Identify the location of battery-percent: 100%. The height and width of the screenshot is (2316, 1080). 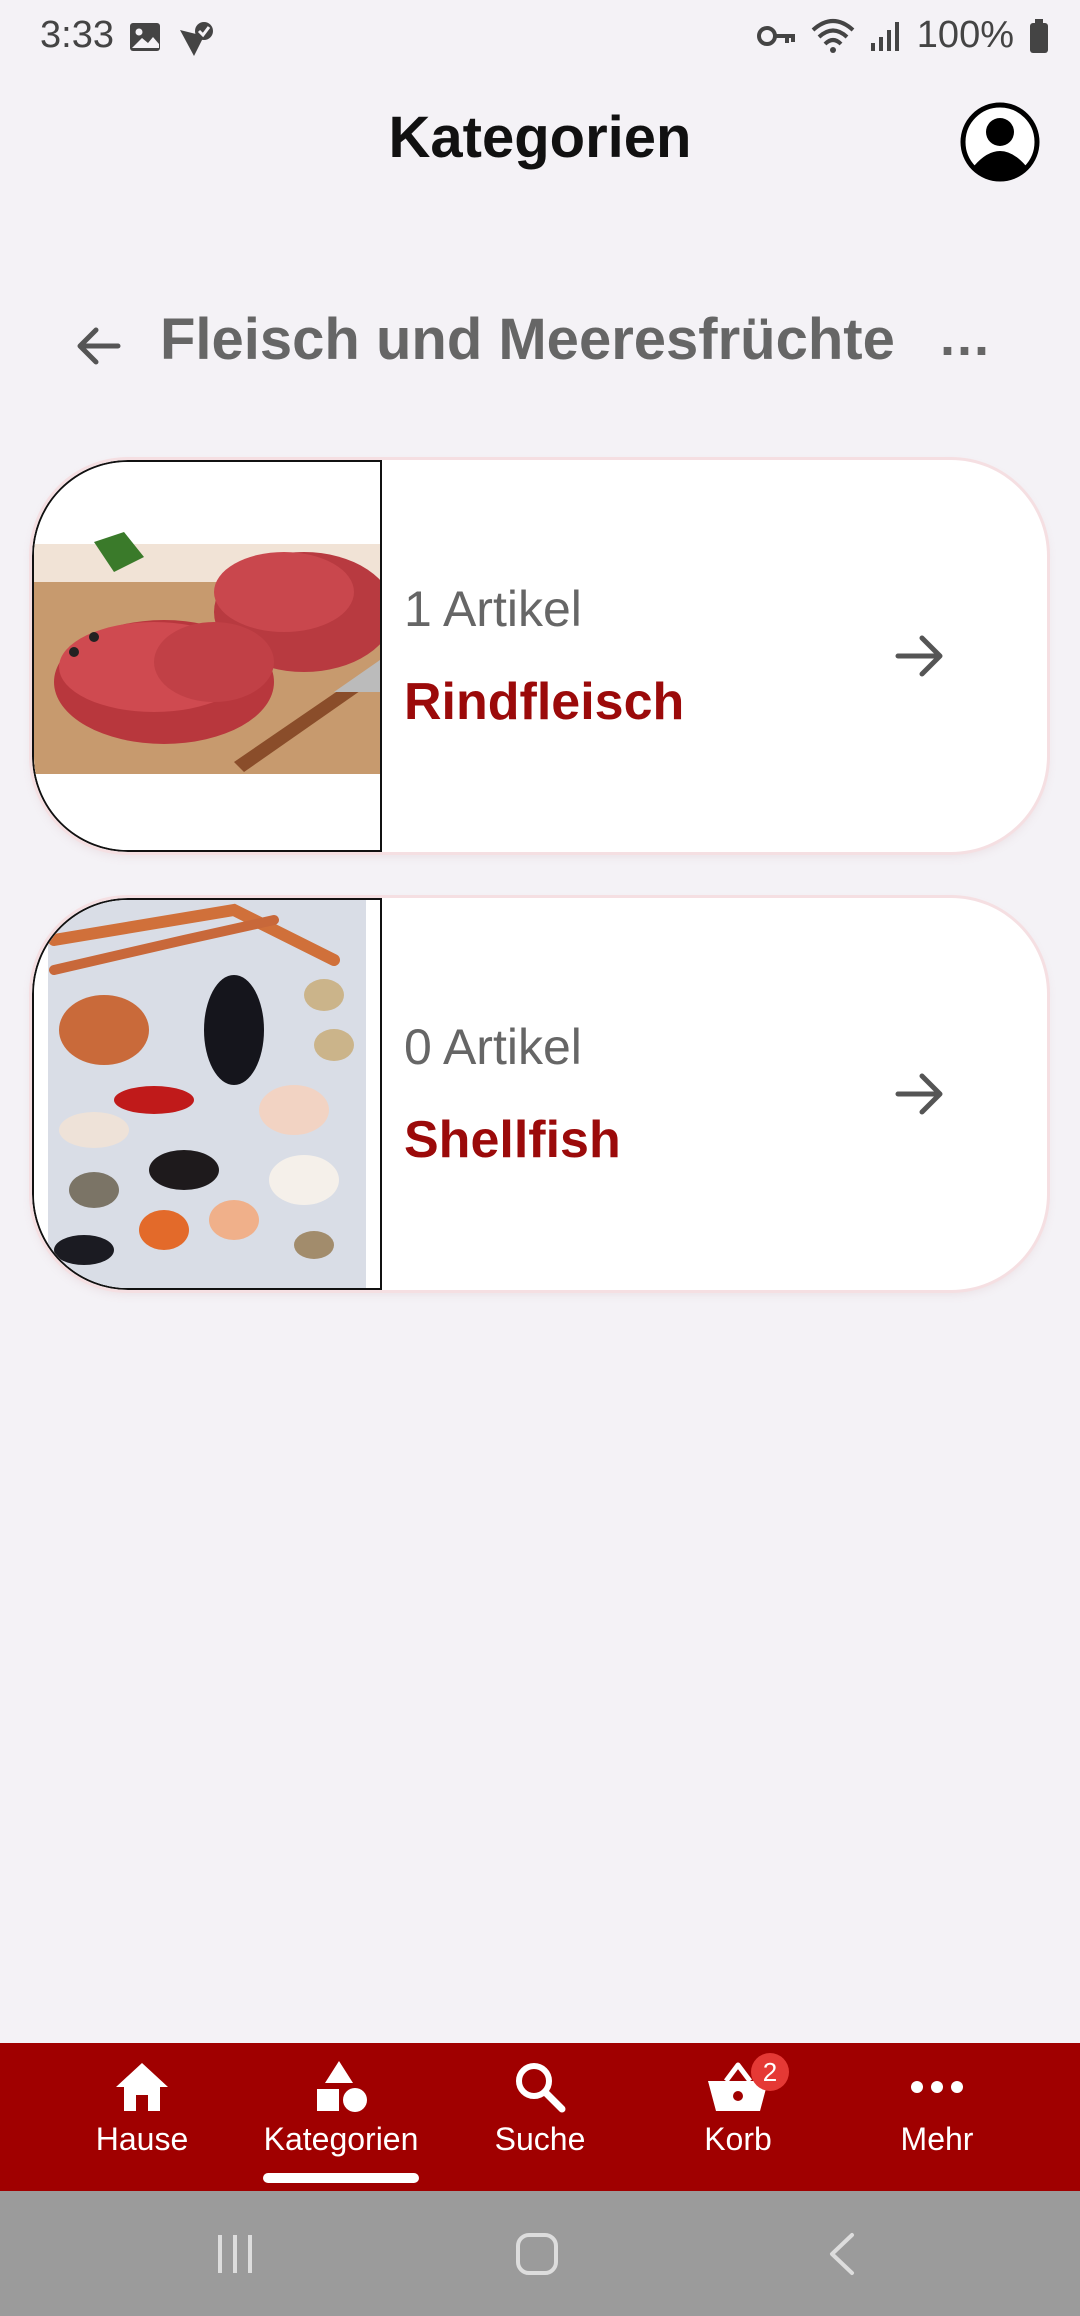
(965, 35).